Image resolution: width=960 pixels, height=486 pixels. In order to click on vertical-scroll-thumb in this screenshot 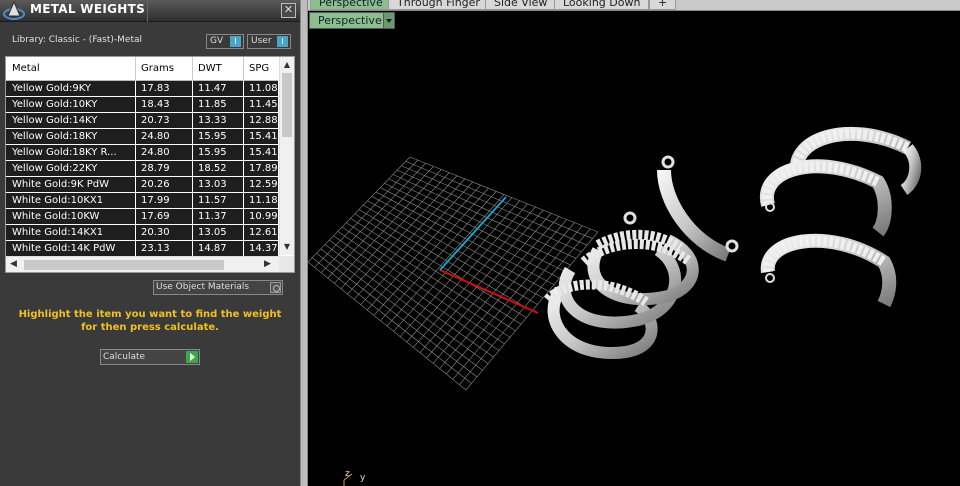, I will do `click(287, 105)`.